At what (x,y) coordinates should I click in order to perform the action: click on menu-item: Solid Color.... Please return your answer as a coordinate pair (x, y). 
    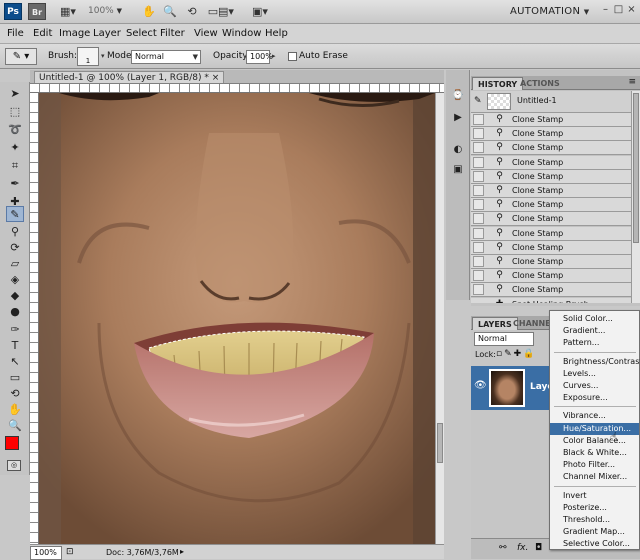
    Looking at the image, I should click on (594, 319).